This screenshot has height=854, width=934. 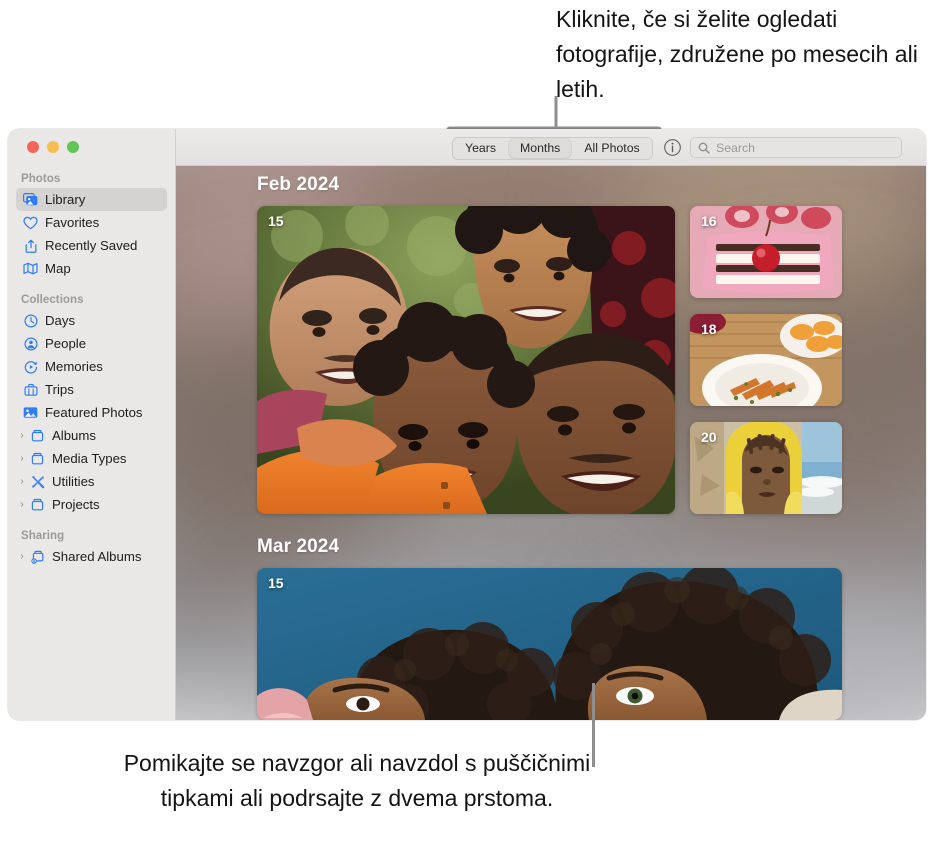 I want to click on photo-tile: 18, so click(x=766, y=360).